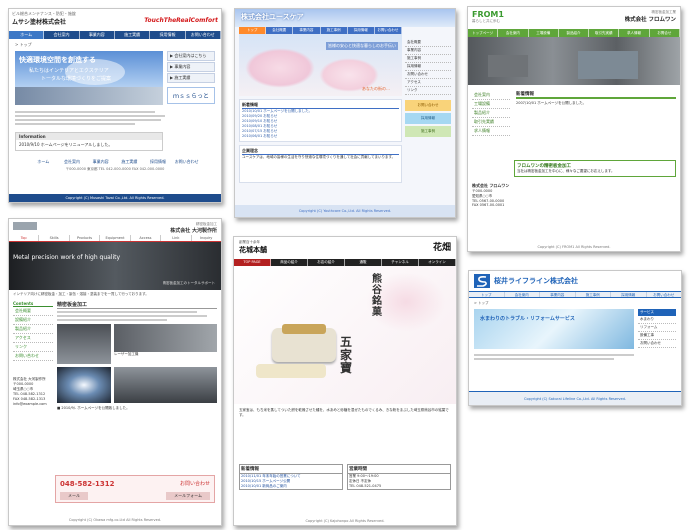  I want to click on footer-link: 会社案内, so click(72, 162).